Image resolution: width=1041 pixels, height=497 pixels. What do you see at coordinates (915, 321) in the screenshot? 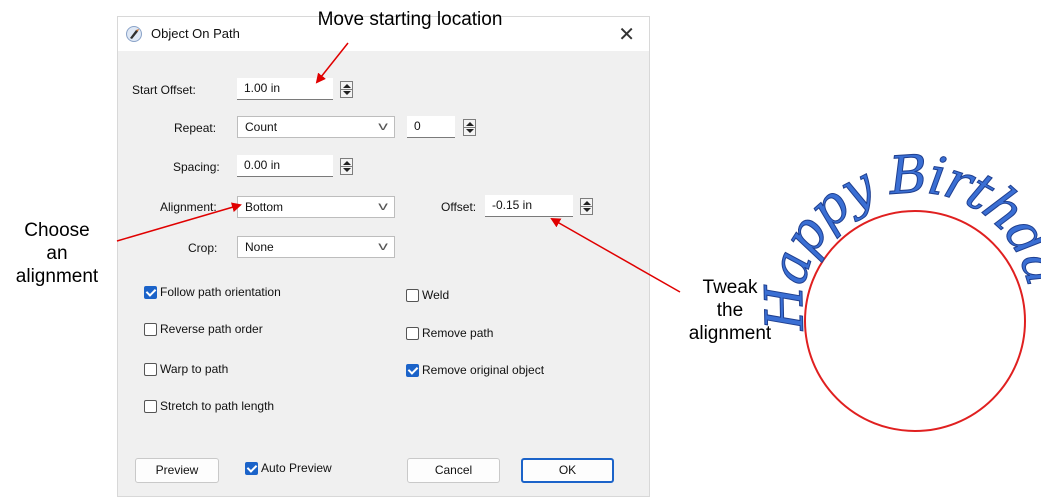
I see `path-circle` at bounding box center [915, 321].